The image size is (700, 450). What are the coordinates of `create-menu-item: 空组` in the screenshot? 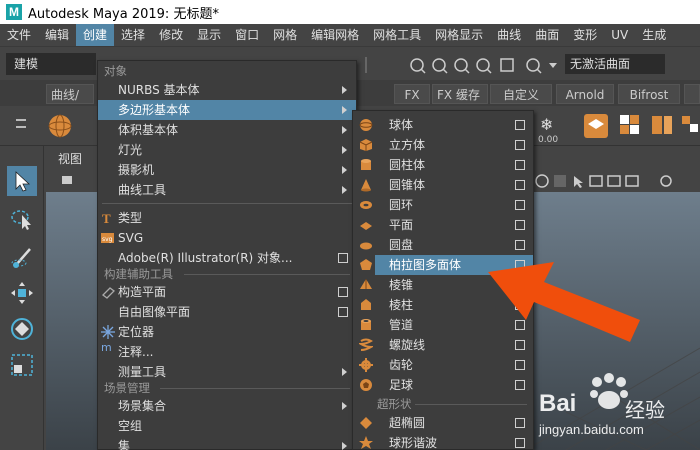 It's located at (227, 426).